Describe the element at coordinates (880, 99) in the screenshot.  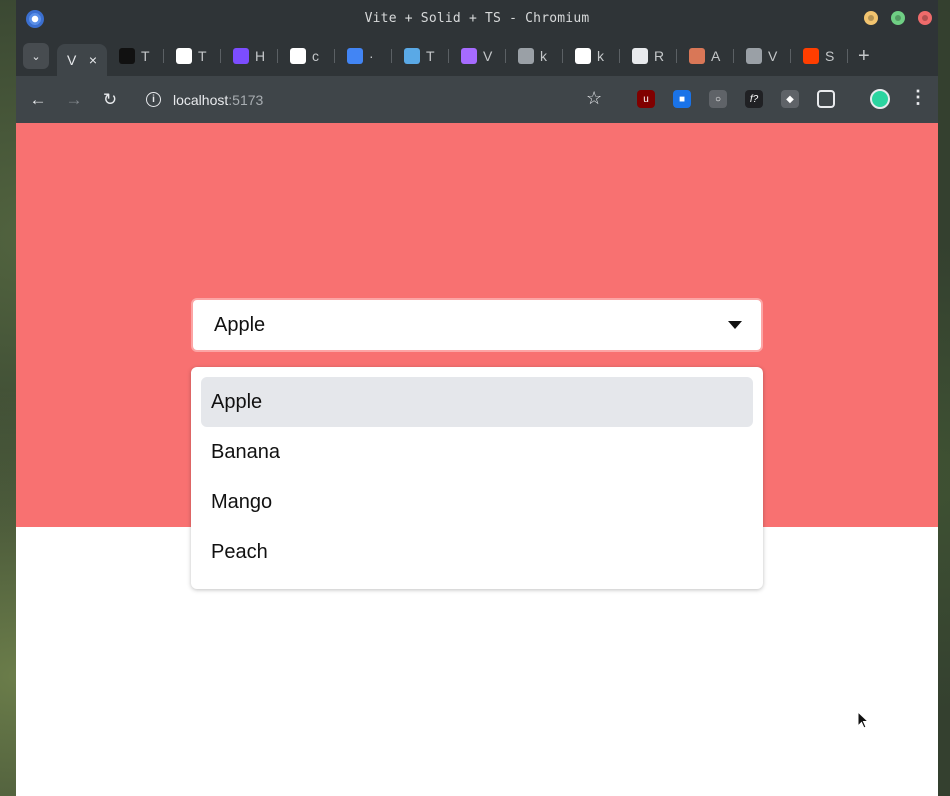
I see `profile-avatar` at that location.